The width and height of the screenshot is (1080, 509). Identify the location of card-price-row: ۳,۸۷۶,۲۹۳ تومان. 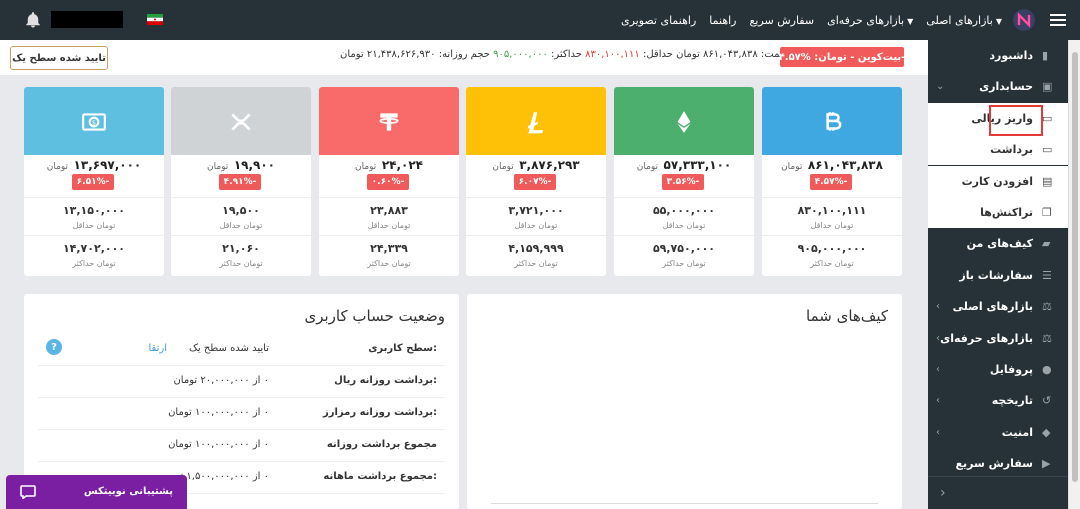
(536, 165).